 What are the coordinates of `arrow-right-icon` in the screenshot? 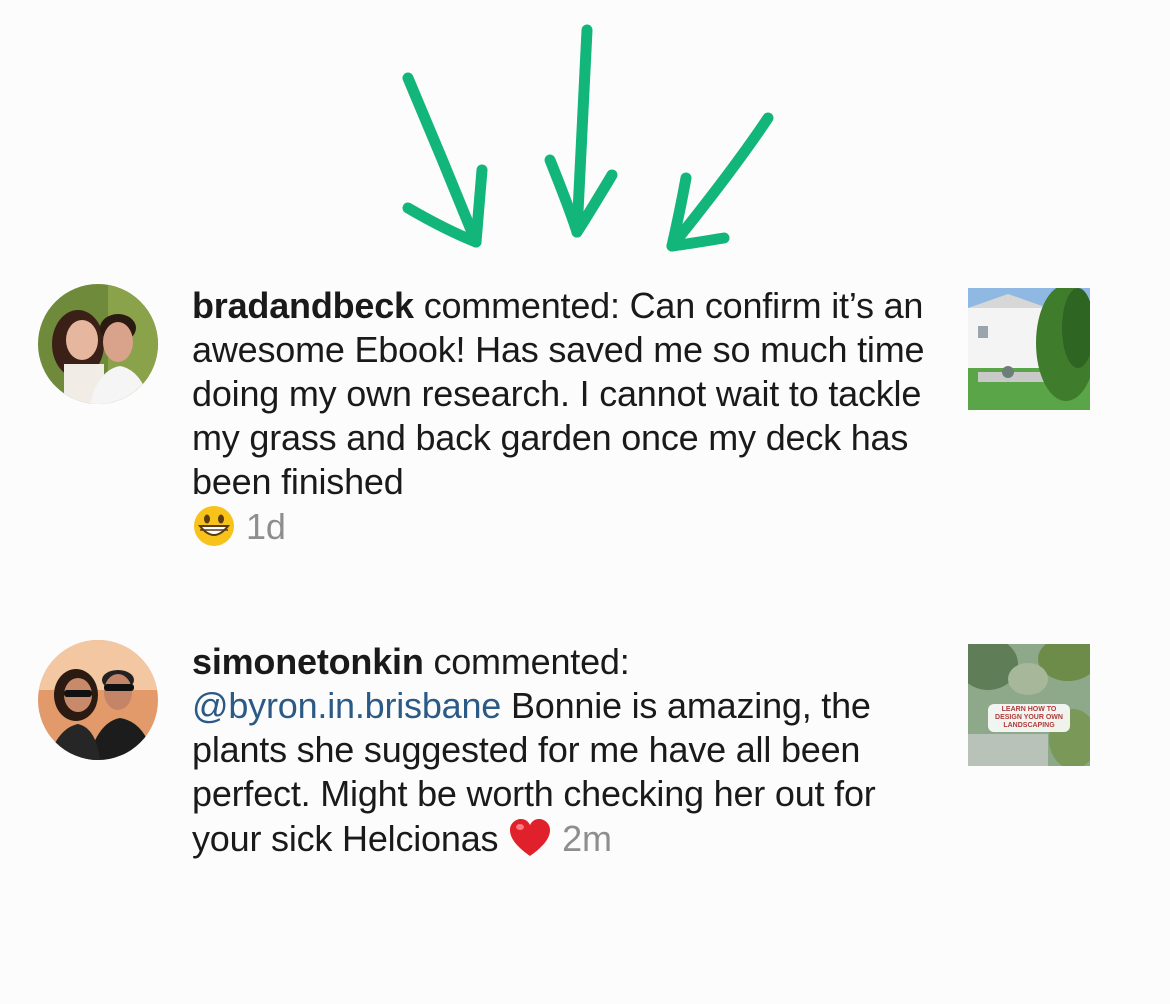 It's located at (720, 182).